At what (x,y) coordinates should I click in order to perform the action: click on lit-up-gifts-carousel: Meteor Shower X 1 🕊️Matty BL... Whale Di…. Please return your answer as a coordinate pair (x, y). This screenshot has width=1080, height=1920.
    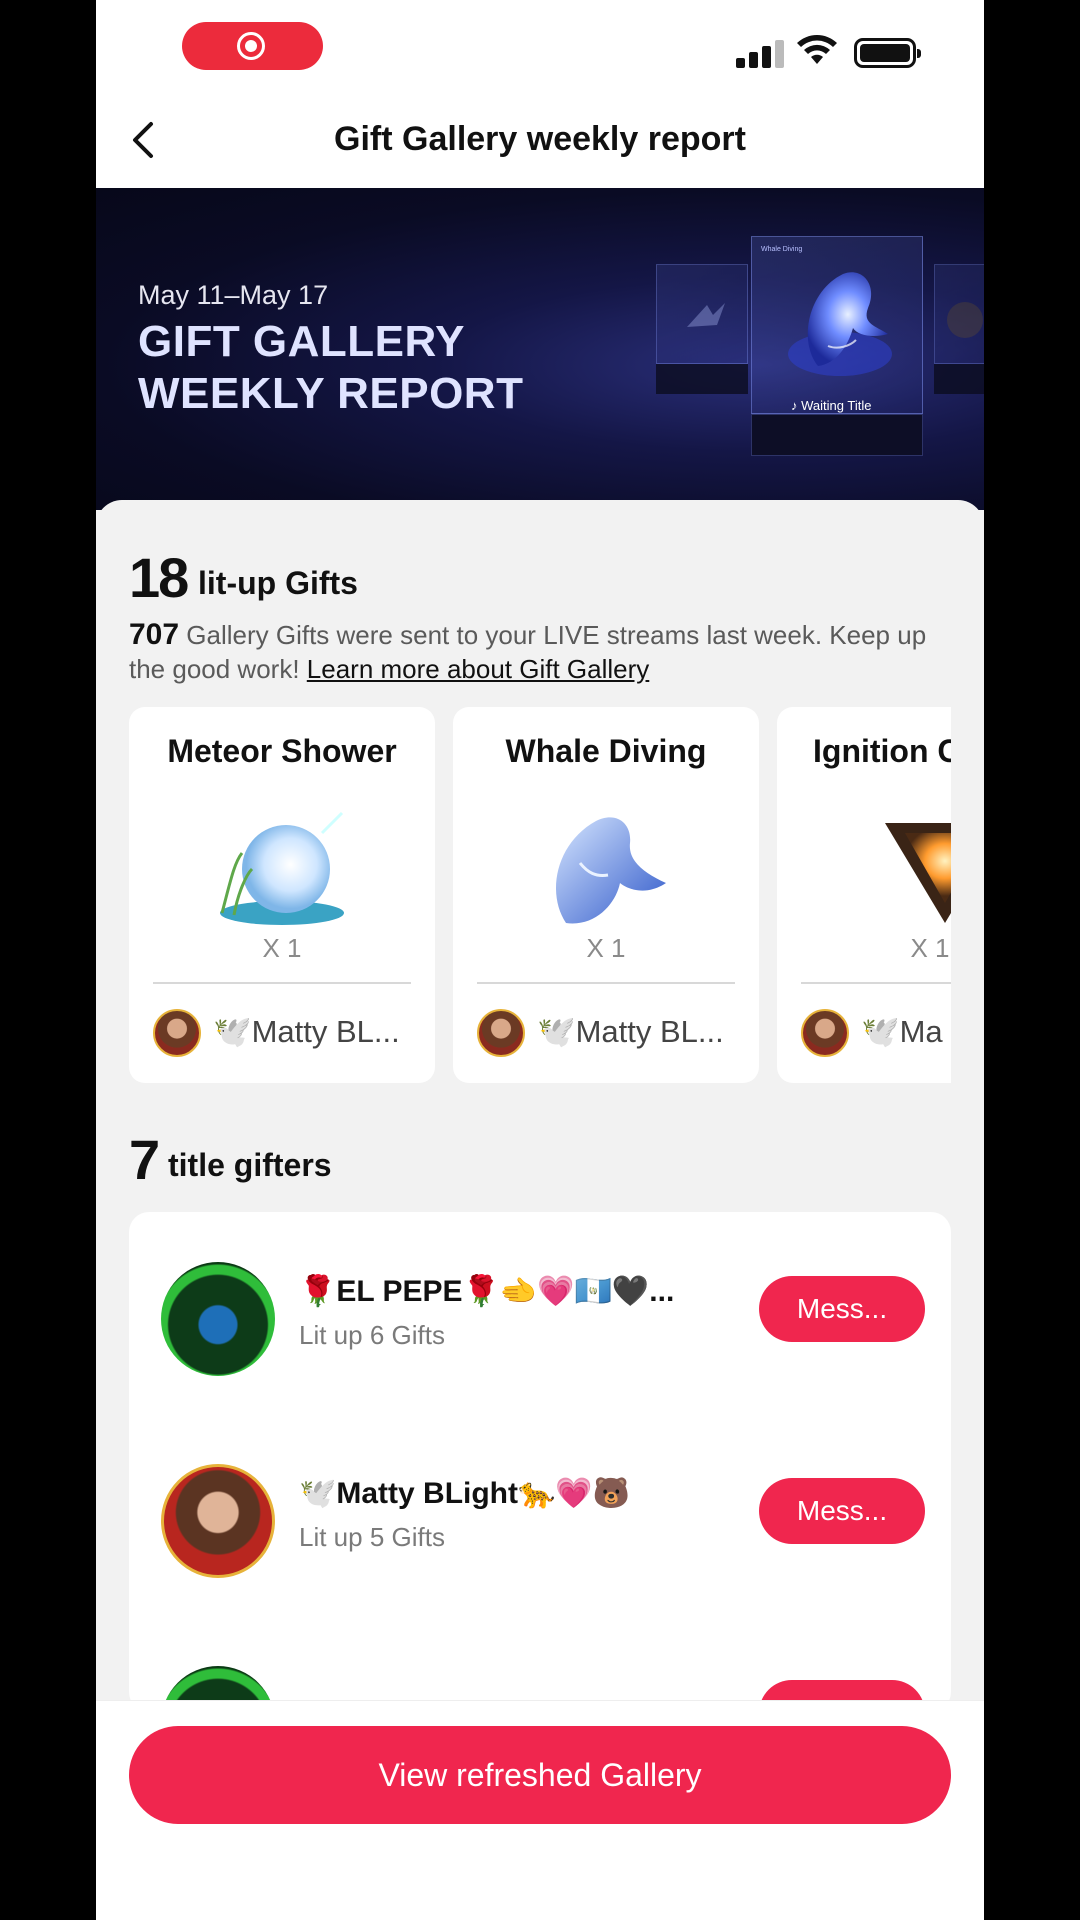
    Looking at the image, I should click on (540, 895).